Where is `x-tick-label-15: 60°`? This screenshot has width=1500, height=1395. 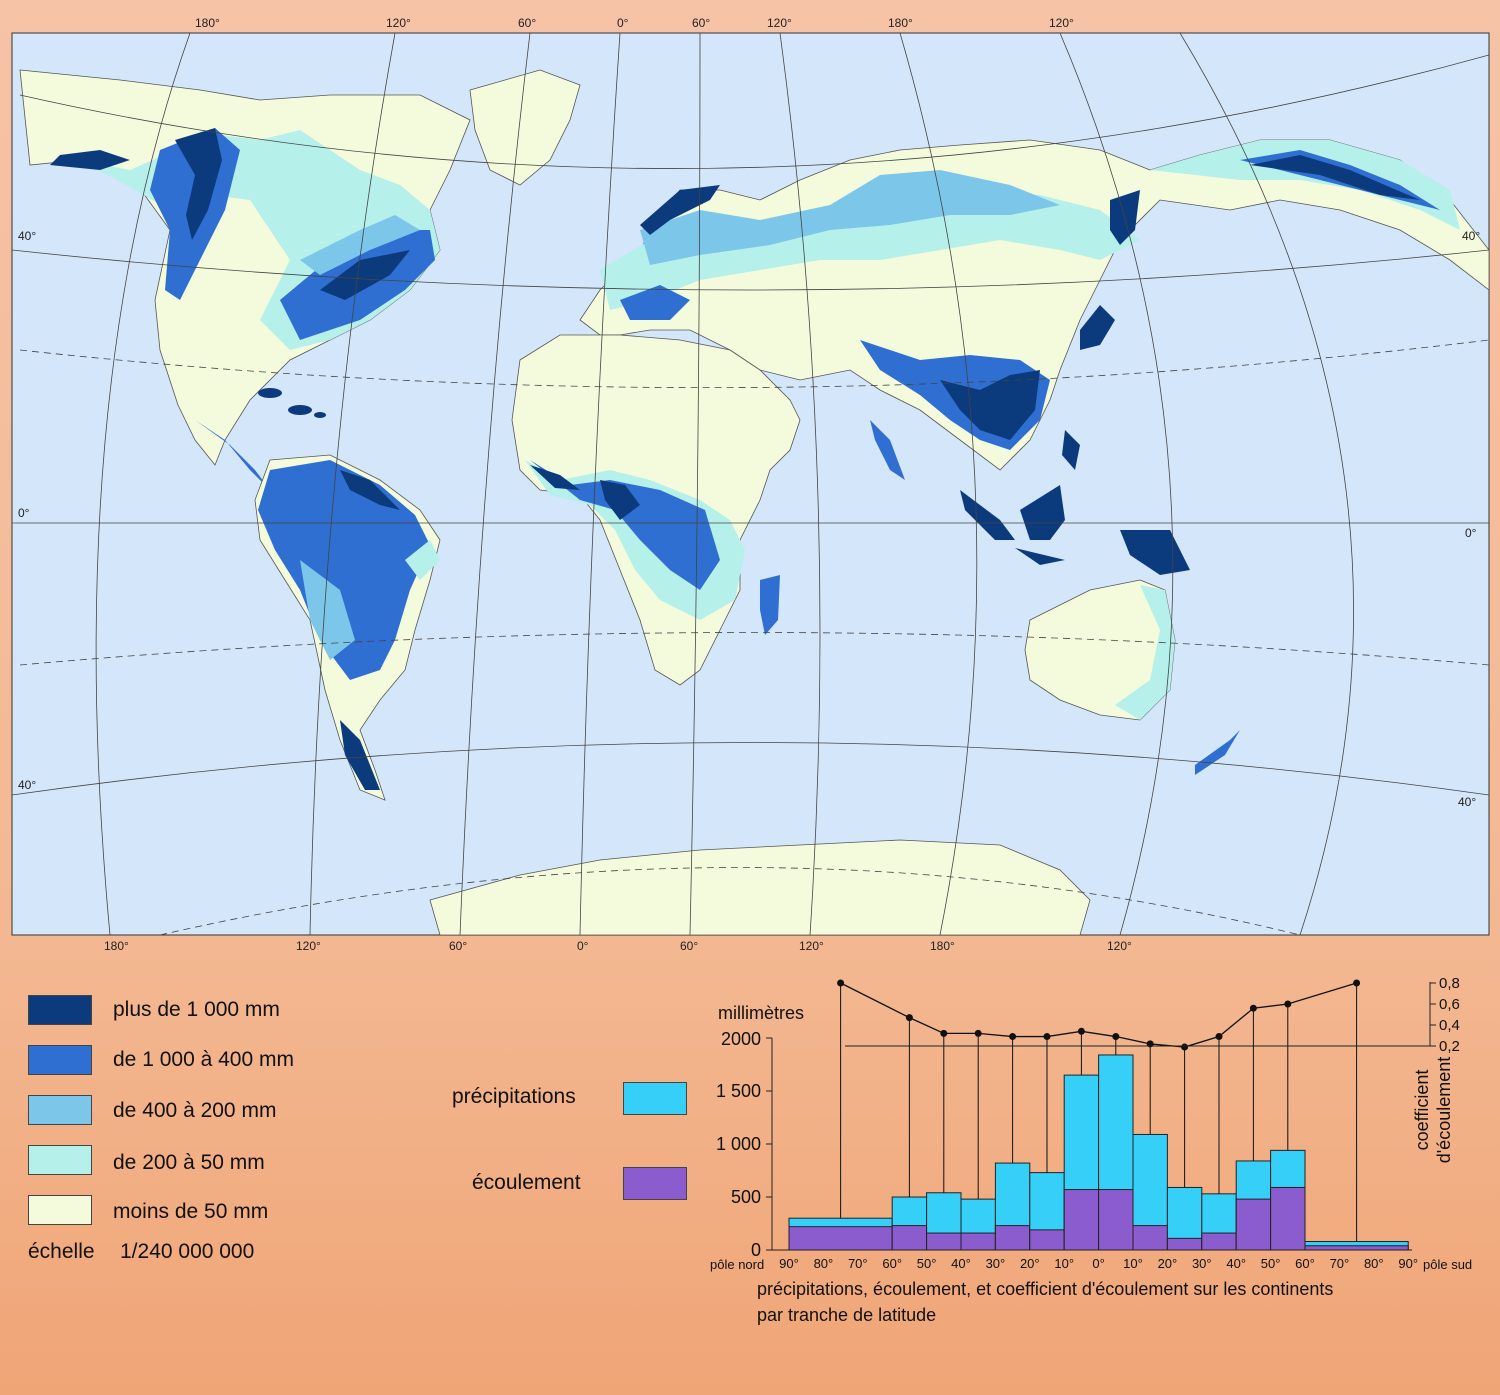
x-tick-label-15: 60° is located at coordinates (1305, 1263).